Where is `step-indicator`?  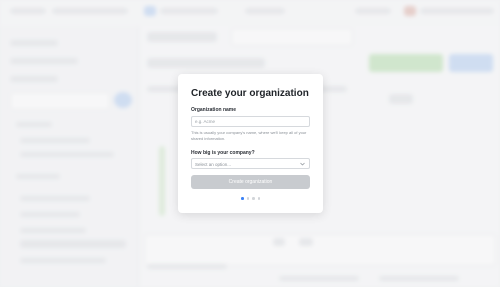 step-indicator is located at coordinates (250, 198).